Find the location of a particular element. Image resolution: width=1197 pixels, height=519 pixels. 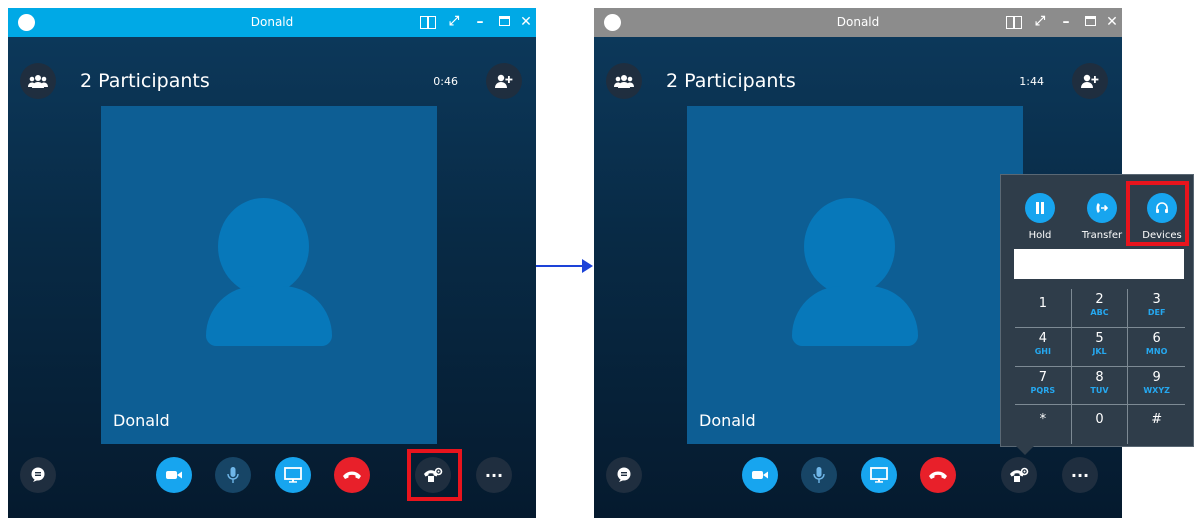

dialpad-key: 6 MNO is located at coordinates (1156, 347).